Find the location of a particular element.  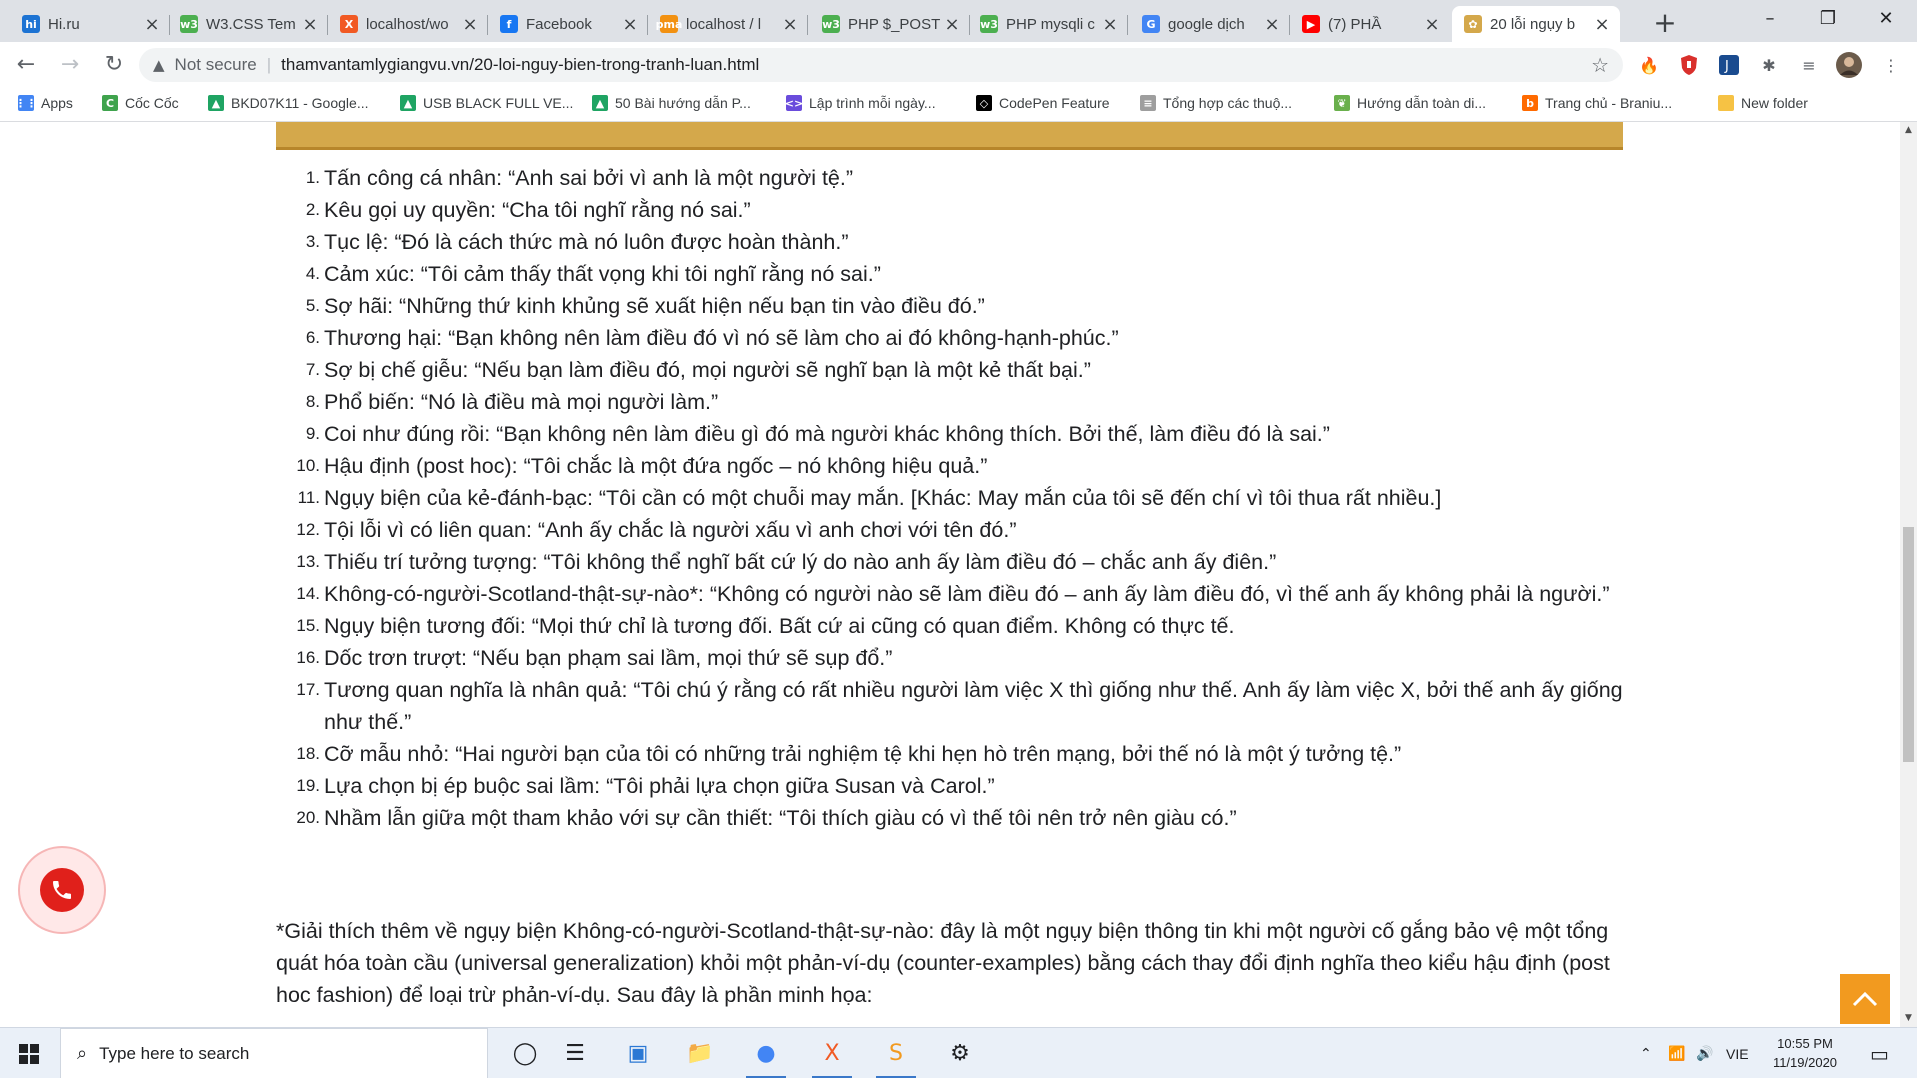

browser-tab: hi Hi.ru × is located at coordinates (90, 24).